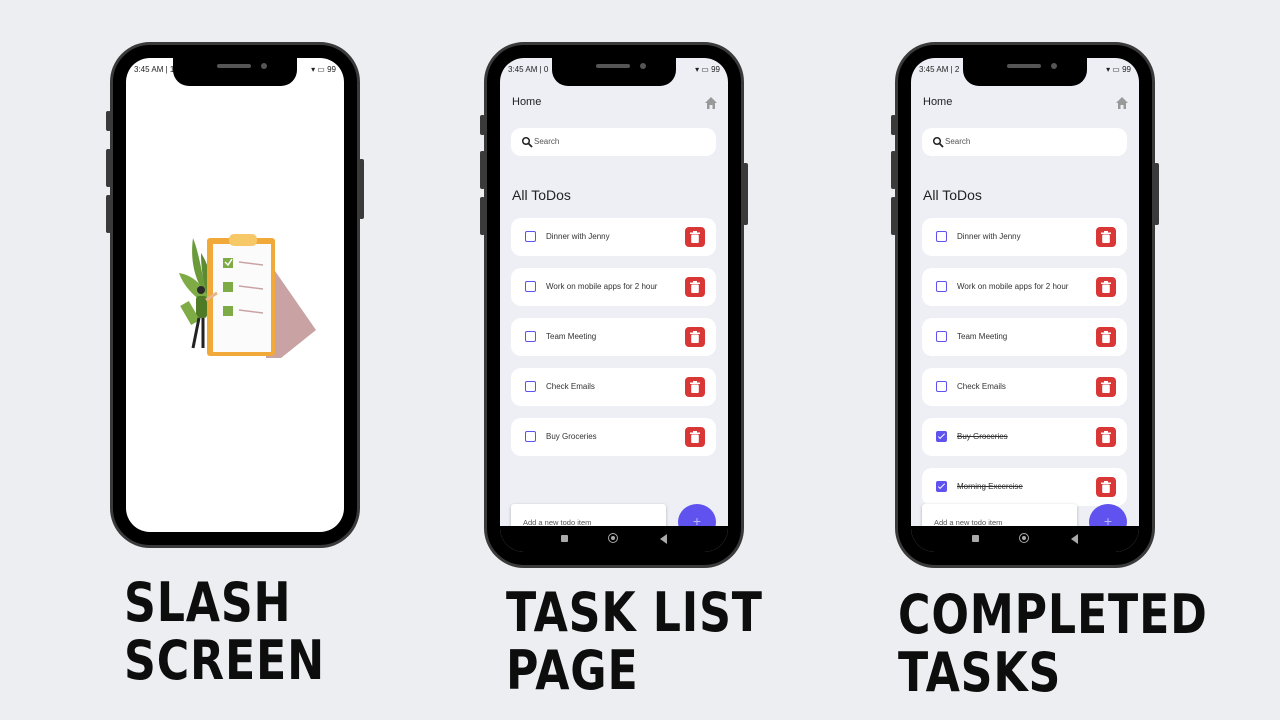  I want to click on caption-line: COMPLETED, so click(1053, 614).